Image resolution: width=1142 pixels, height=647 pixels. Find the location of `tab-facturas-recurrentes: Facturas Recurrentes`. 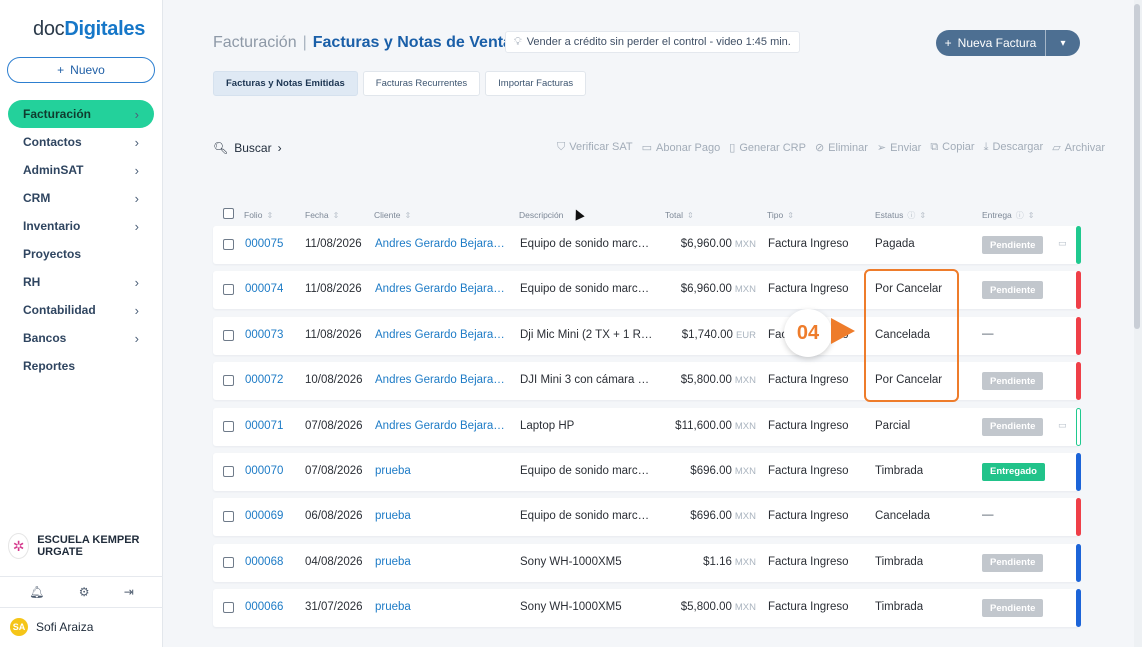

tab-facturas-recurrentes: Facturas Recurrentes is located at coordinates (421, 83).